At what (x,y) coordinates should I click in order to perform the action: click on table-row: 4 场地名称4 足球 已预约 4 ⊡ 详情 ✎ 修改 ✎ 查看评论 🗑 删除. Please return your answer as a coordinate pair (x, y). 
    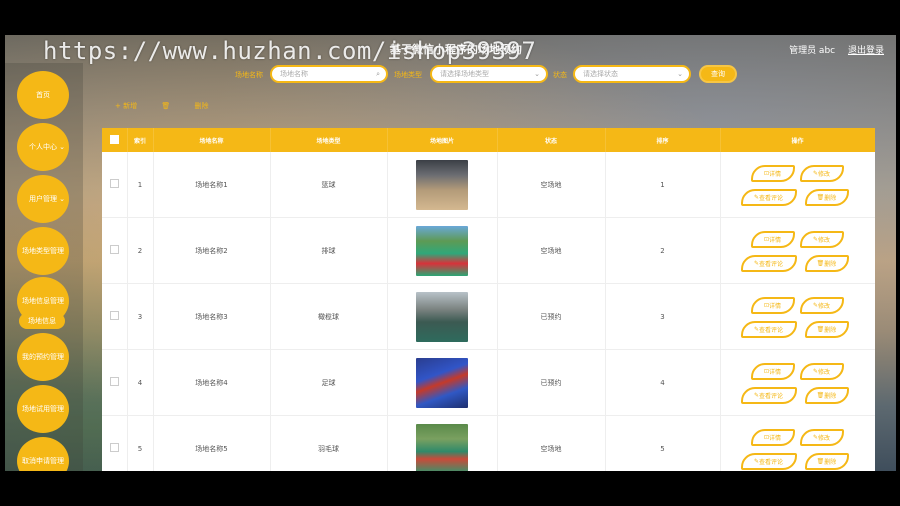
    Looking at the image, I should click on (488, 382).